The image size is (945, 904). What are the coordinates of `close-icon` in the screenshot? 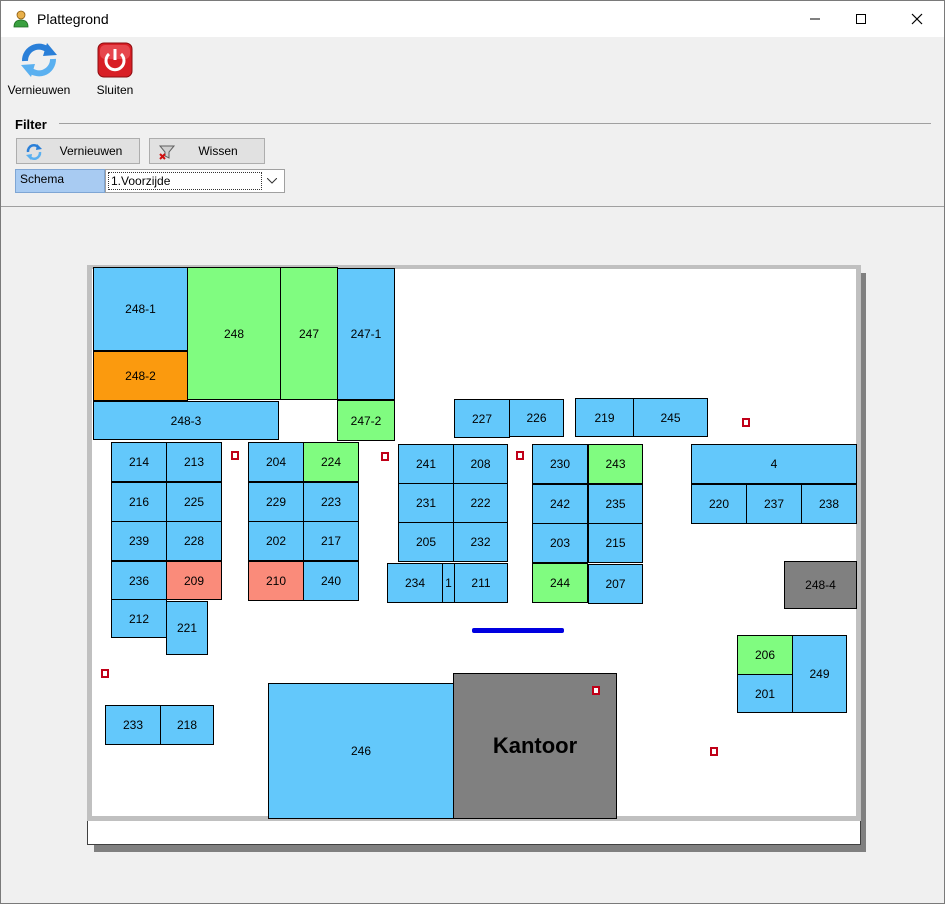 It's located at (917, 19).